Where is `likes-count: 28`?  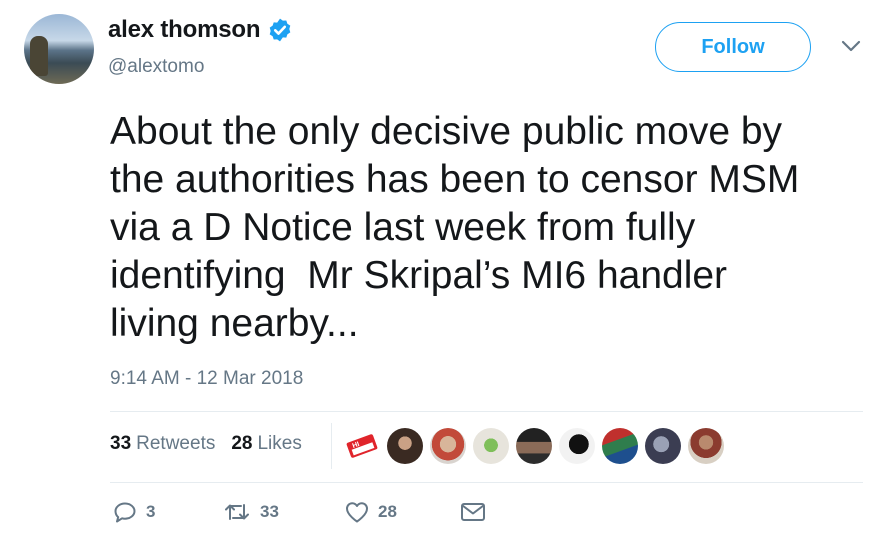 likes-count: 28 is located at coordinates (242, 443).